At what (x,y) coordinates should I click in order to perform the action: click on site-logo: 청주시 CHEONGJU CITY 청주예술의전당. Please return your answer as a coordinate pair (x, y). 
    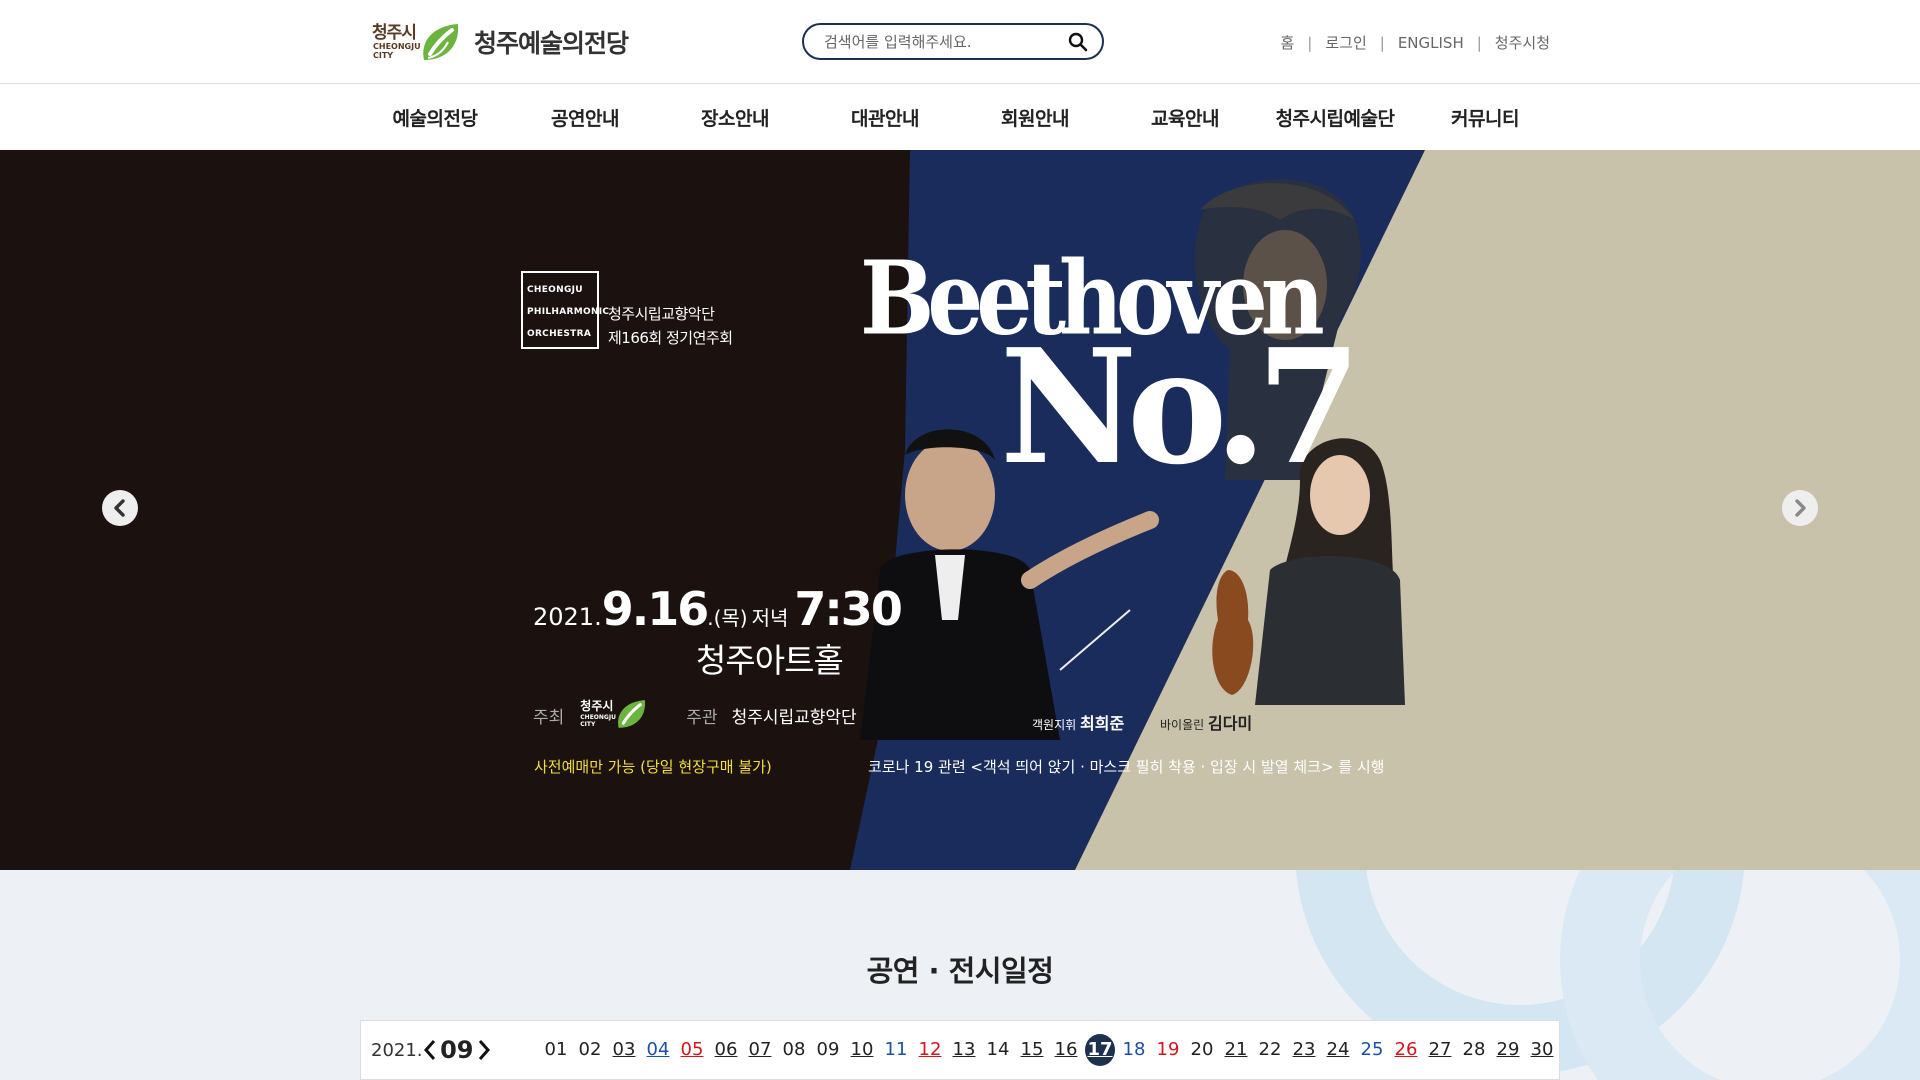
    Looking at the image, I should click on (500, 42).